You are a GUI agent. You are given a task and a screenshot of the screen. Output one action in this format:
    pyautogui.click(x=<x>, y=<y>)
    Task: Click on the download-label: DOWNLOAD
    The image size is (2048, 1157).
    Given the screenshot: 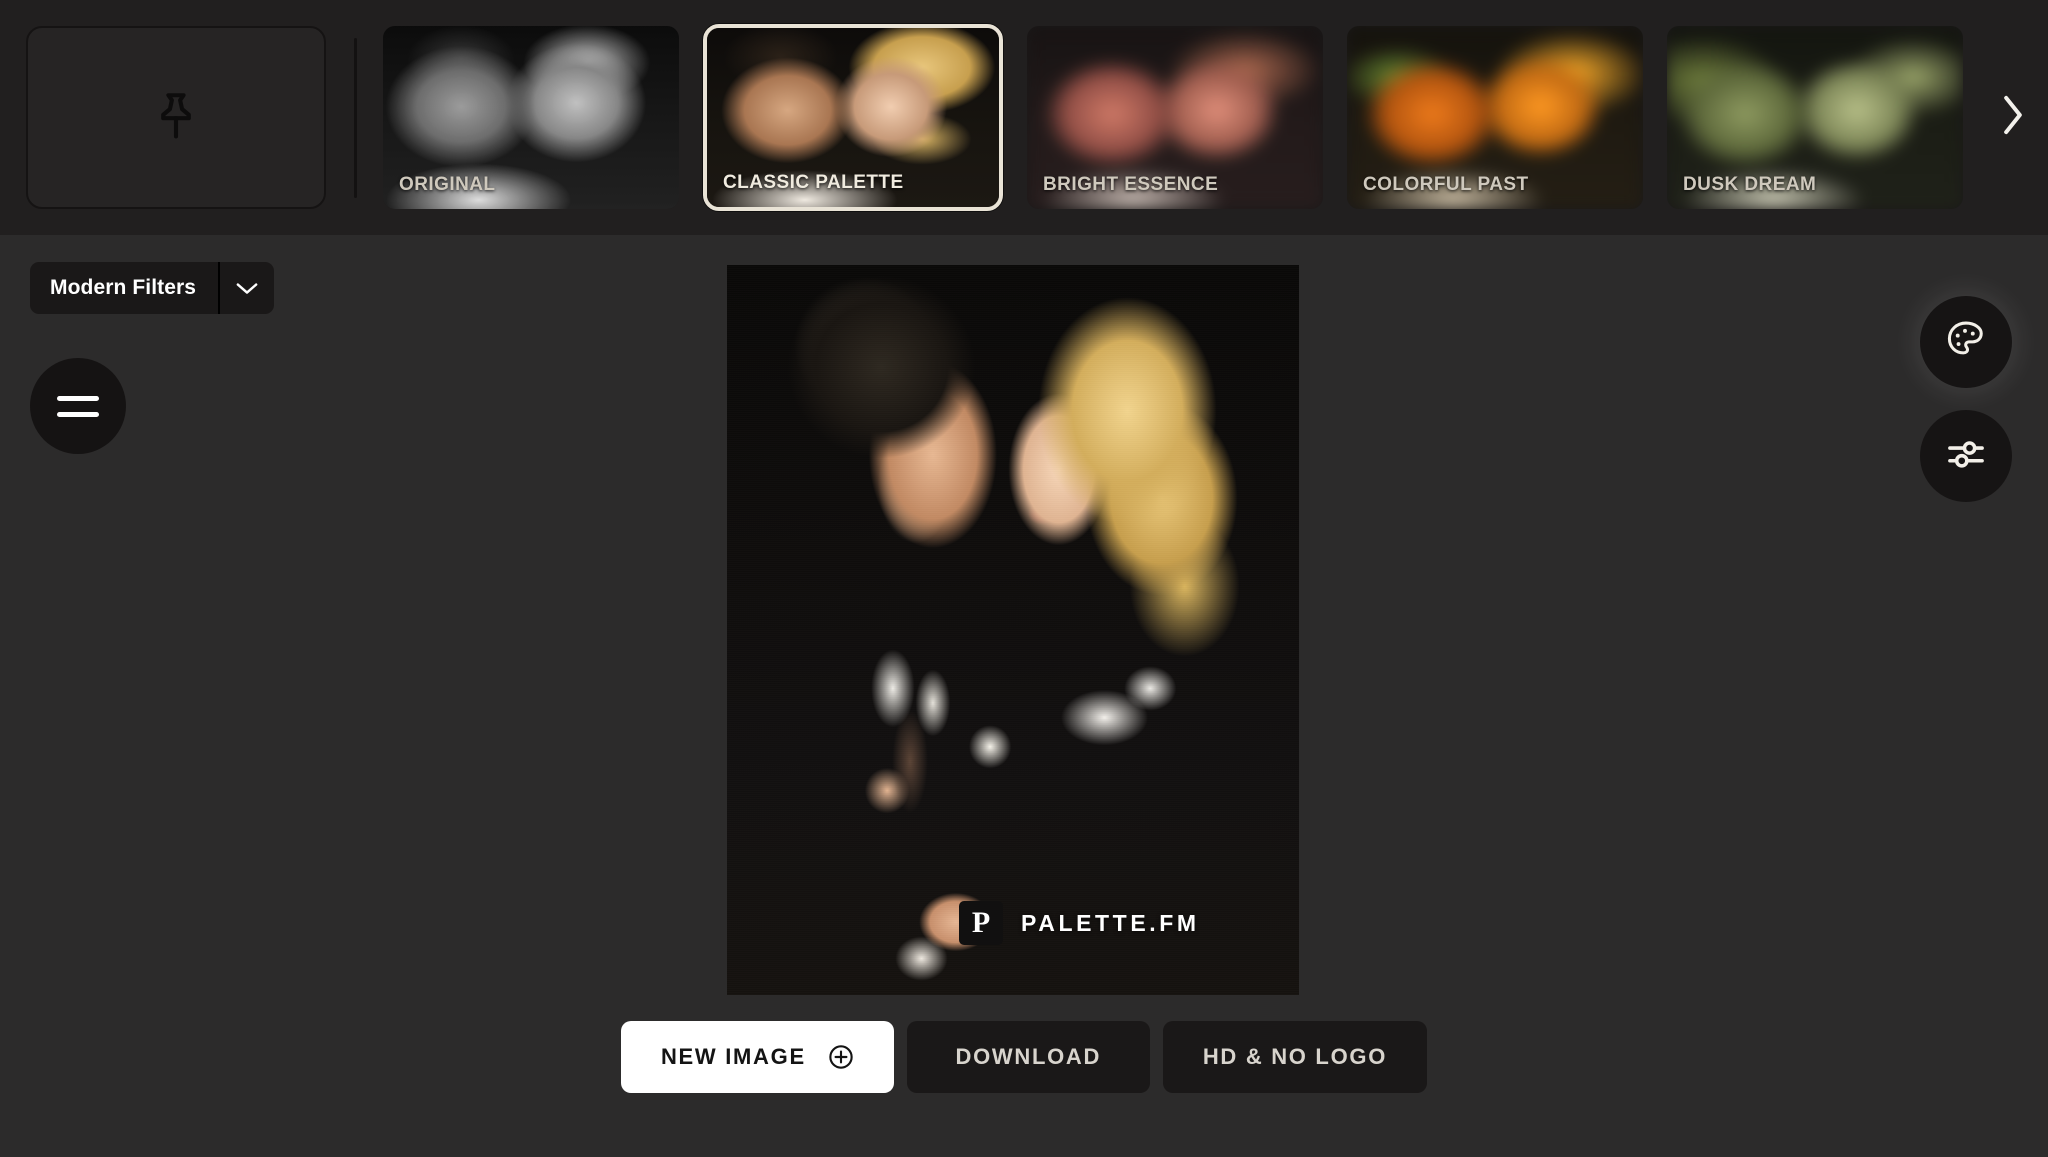 What is the action you would take?
    pyautogui.click(x=1028, y=1056)
    